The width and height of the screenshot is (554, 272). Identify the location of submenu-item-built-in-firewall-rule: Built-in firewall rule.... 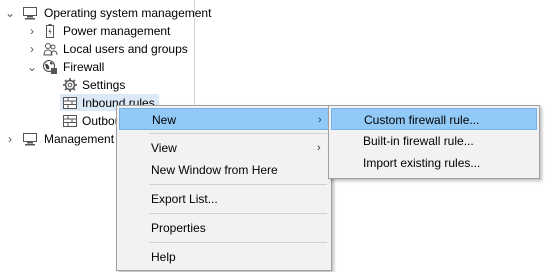
(434, 141).